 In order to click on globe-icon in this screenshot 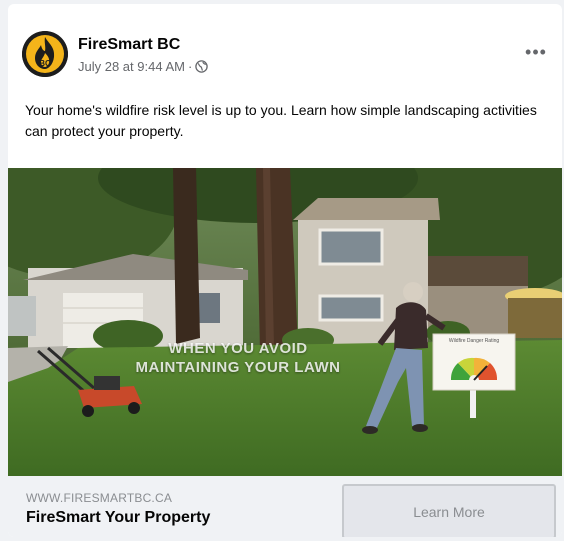, I will do `click(202, 66)`.